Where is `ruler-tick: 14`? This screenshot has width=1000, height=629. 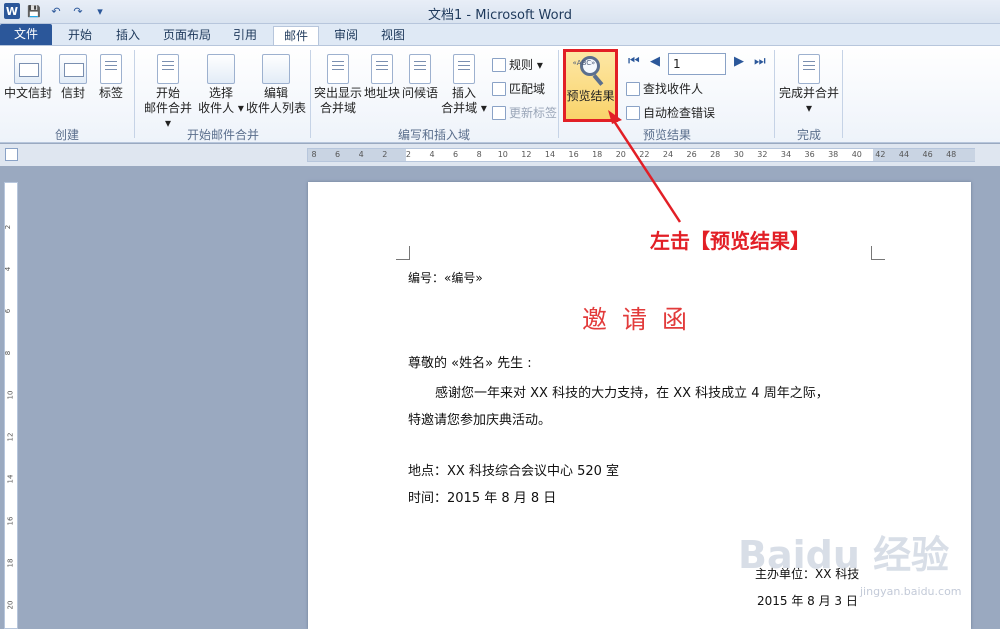 ruler-tick: 14 is located at coordinates (550, 154).